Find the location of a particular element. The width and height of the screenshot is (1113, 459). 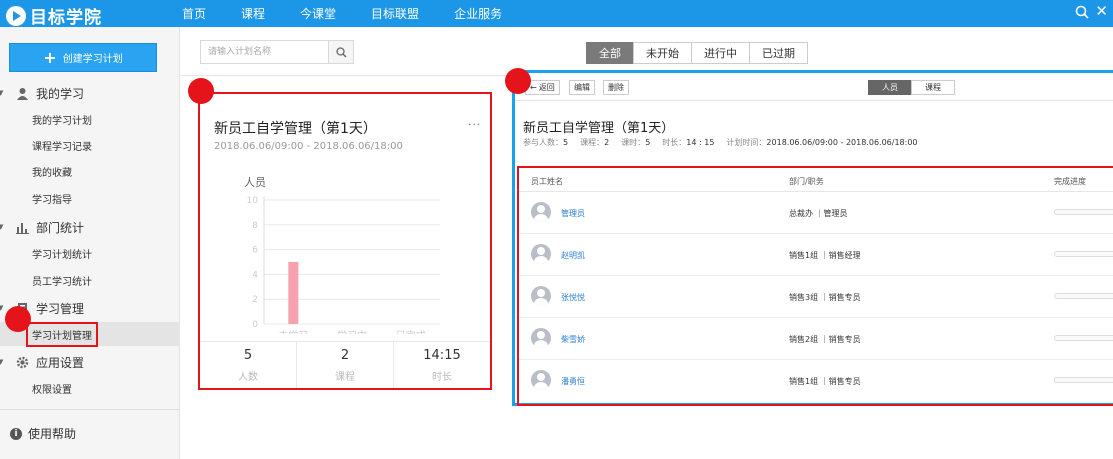

staff-dept: 销售1组 ｜销售专员 is located at coordinates (825, 381).